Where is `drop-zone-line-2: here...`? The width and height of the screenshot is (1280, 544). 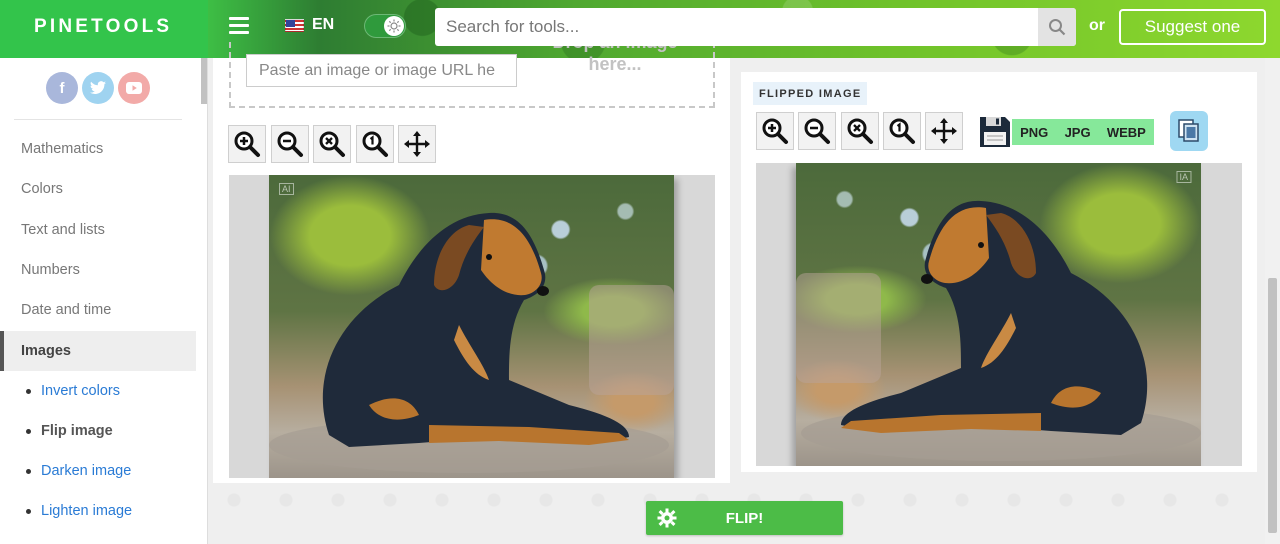 drop-zone-line-2: here... is located at coordinates (615, 64).